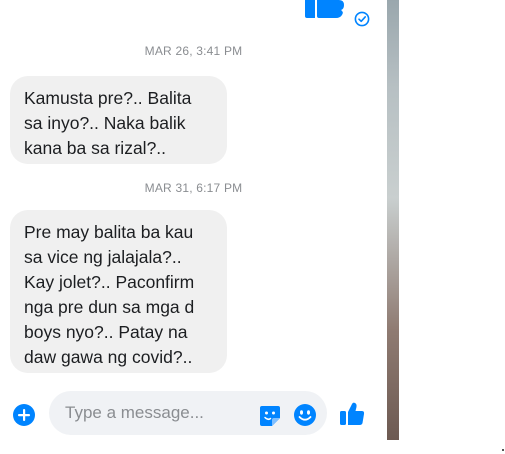 The height and width of the screenshot is (454, 505). What do you see at coordinates (324, 9) in the screenshot?
I see `sent-thumbs-up-icon` at bounding box center [324, 9].